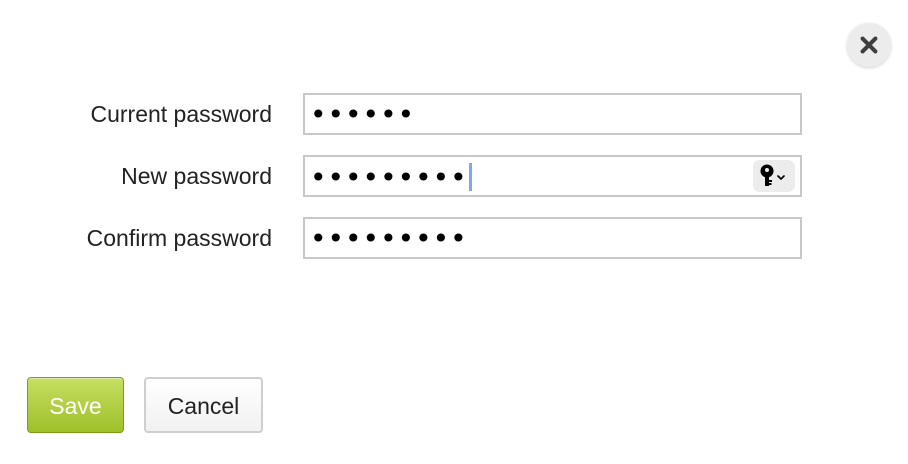 This screenshot has width=908, height=464. I want to click on new-password-value-wrapper: •••••••••, so click(391, 177).